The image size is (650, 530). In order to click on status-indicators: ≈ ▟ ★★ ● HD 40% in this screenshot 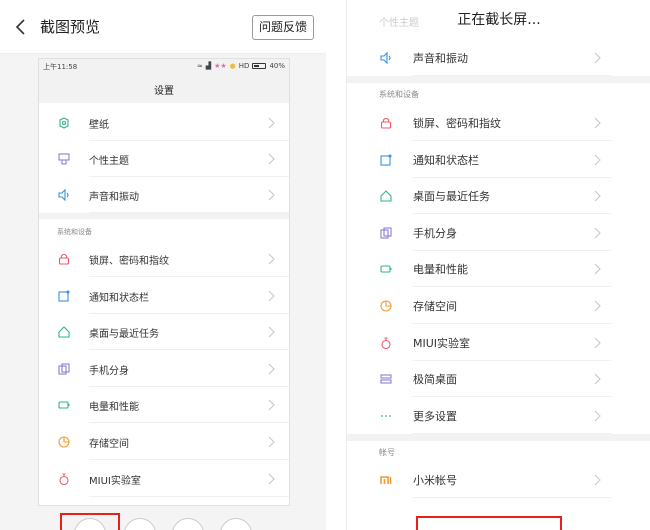, I will do `click(241, 66)`.